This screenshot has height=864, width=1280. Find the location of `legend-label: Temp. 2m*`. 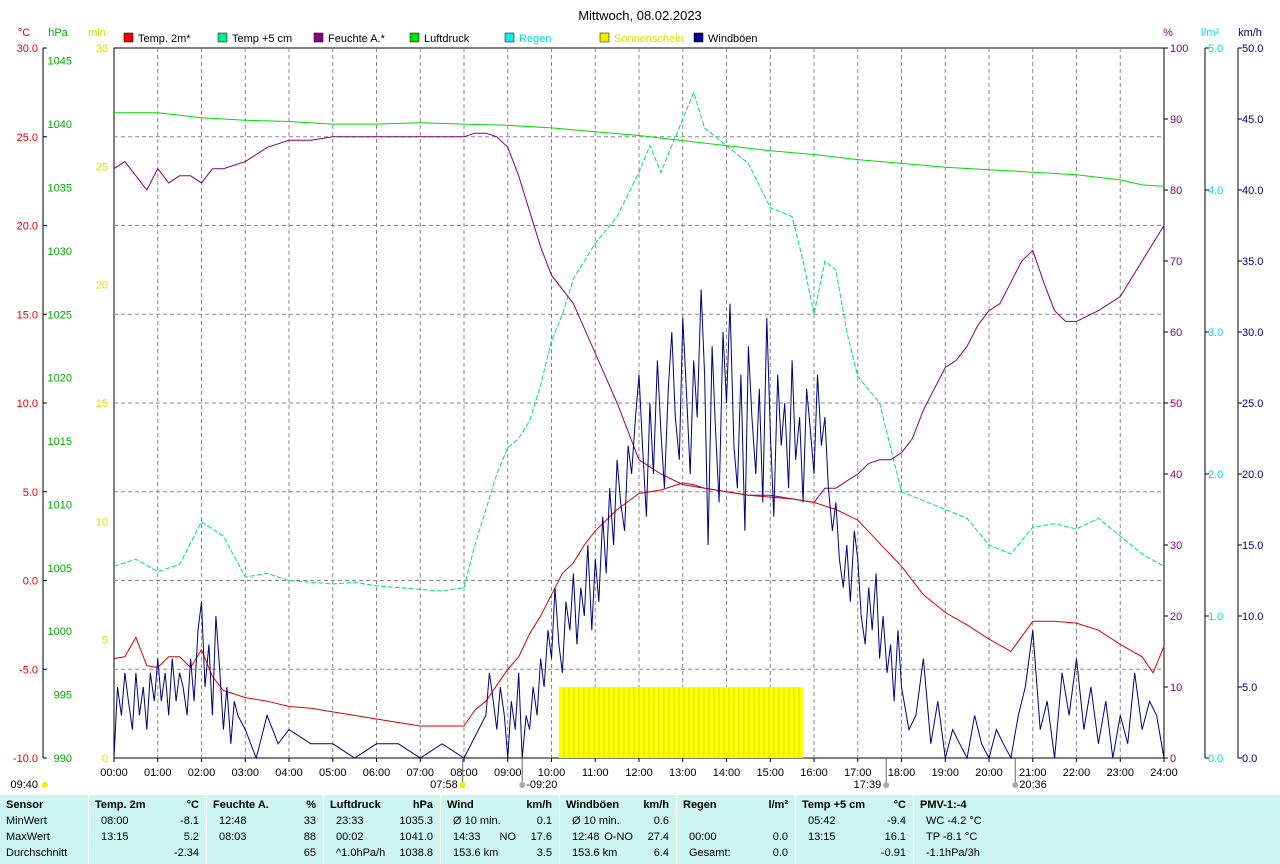

legend-label: Temp. 2m* is located at coordinates (164, 39).